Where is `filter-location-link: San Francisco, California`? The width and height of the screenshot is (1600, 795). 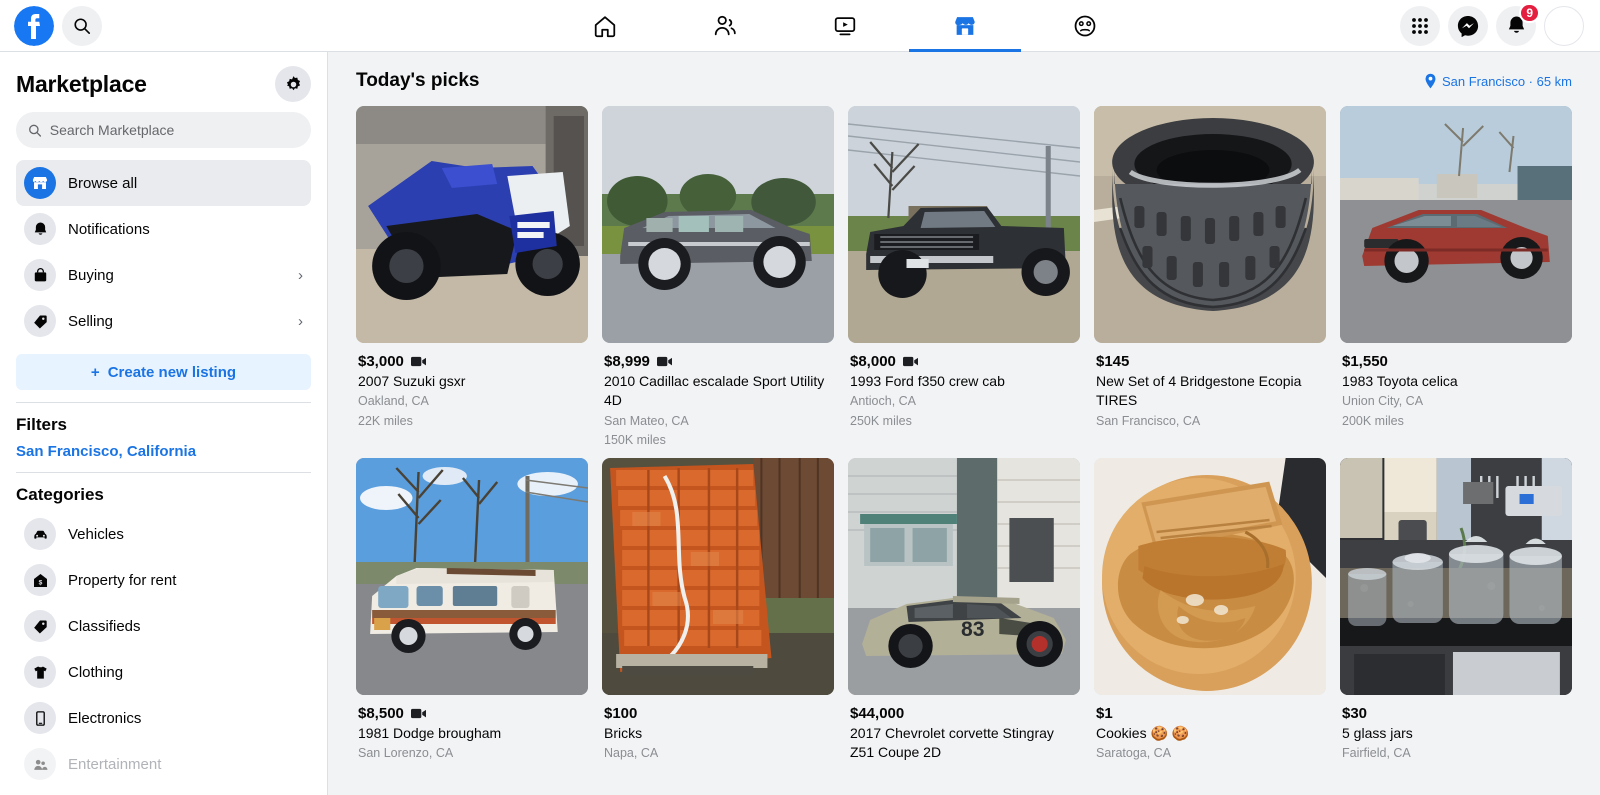 filter-location-link: San Francisco, California is located at coordinates (163, 451).